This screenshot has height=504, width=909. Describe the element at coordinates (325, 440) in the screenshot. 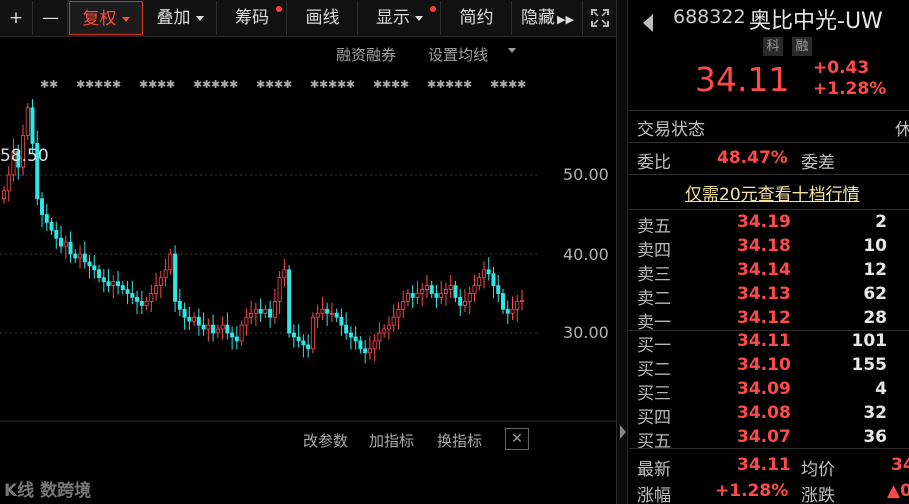

I see `edit-params-link: 改参数` at that location.